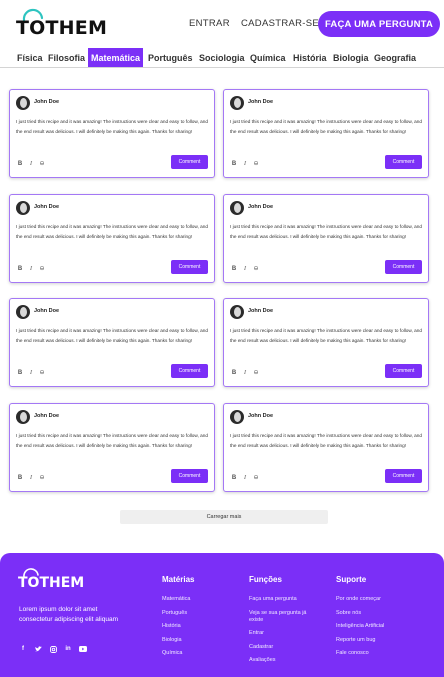 Image resolution: width=444 pixels, height=677 pixels. Describe the element at coordinates (23, 649) in the screenshot. I see `facebook-icon: f` at that location.